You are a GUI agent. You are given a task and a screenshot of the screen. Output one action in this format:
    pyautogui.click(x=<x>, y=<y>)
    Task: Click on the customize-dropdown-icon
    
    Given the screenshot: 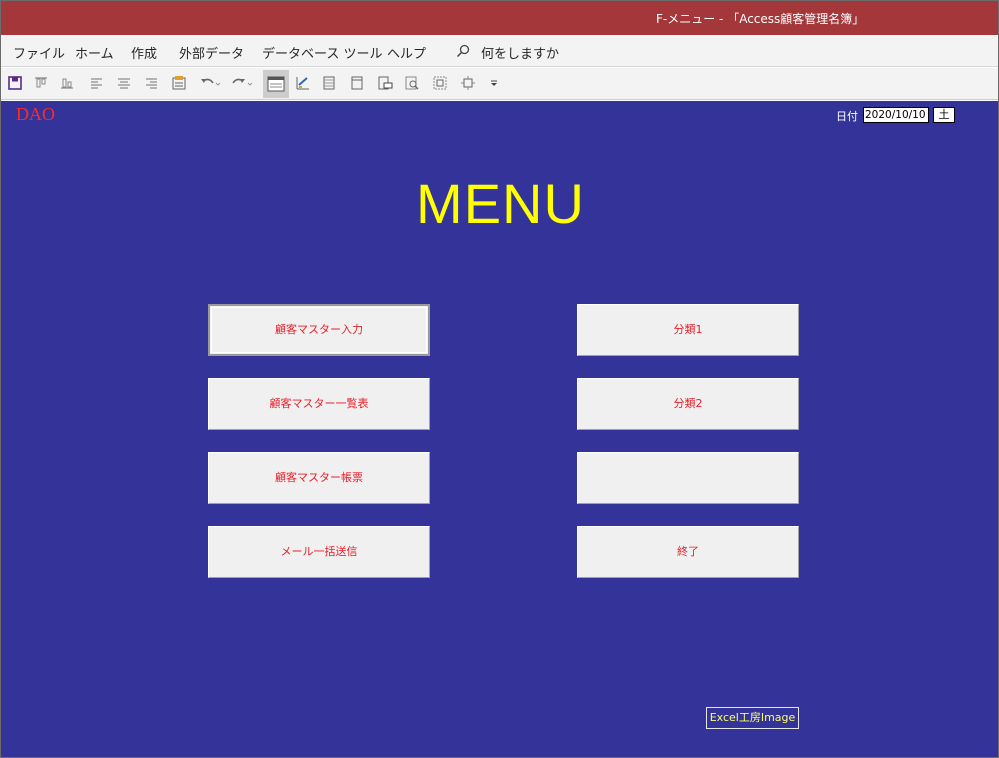 What is the action you would take?
    pyautogui.click(x=497, y=84)
    